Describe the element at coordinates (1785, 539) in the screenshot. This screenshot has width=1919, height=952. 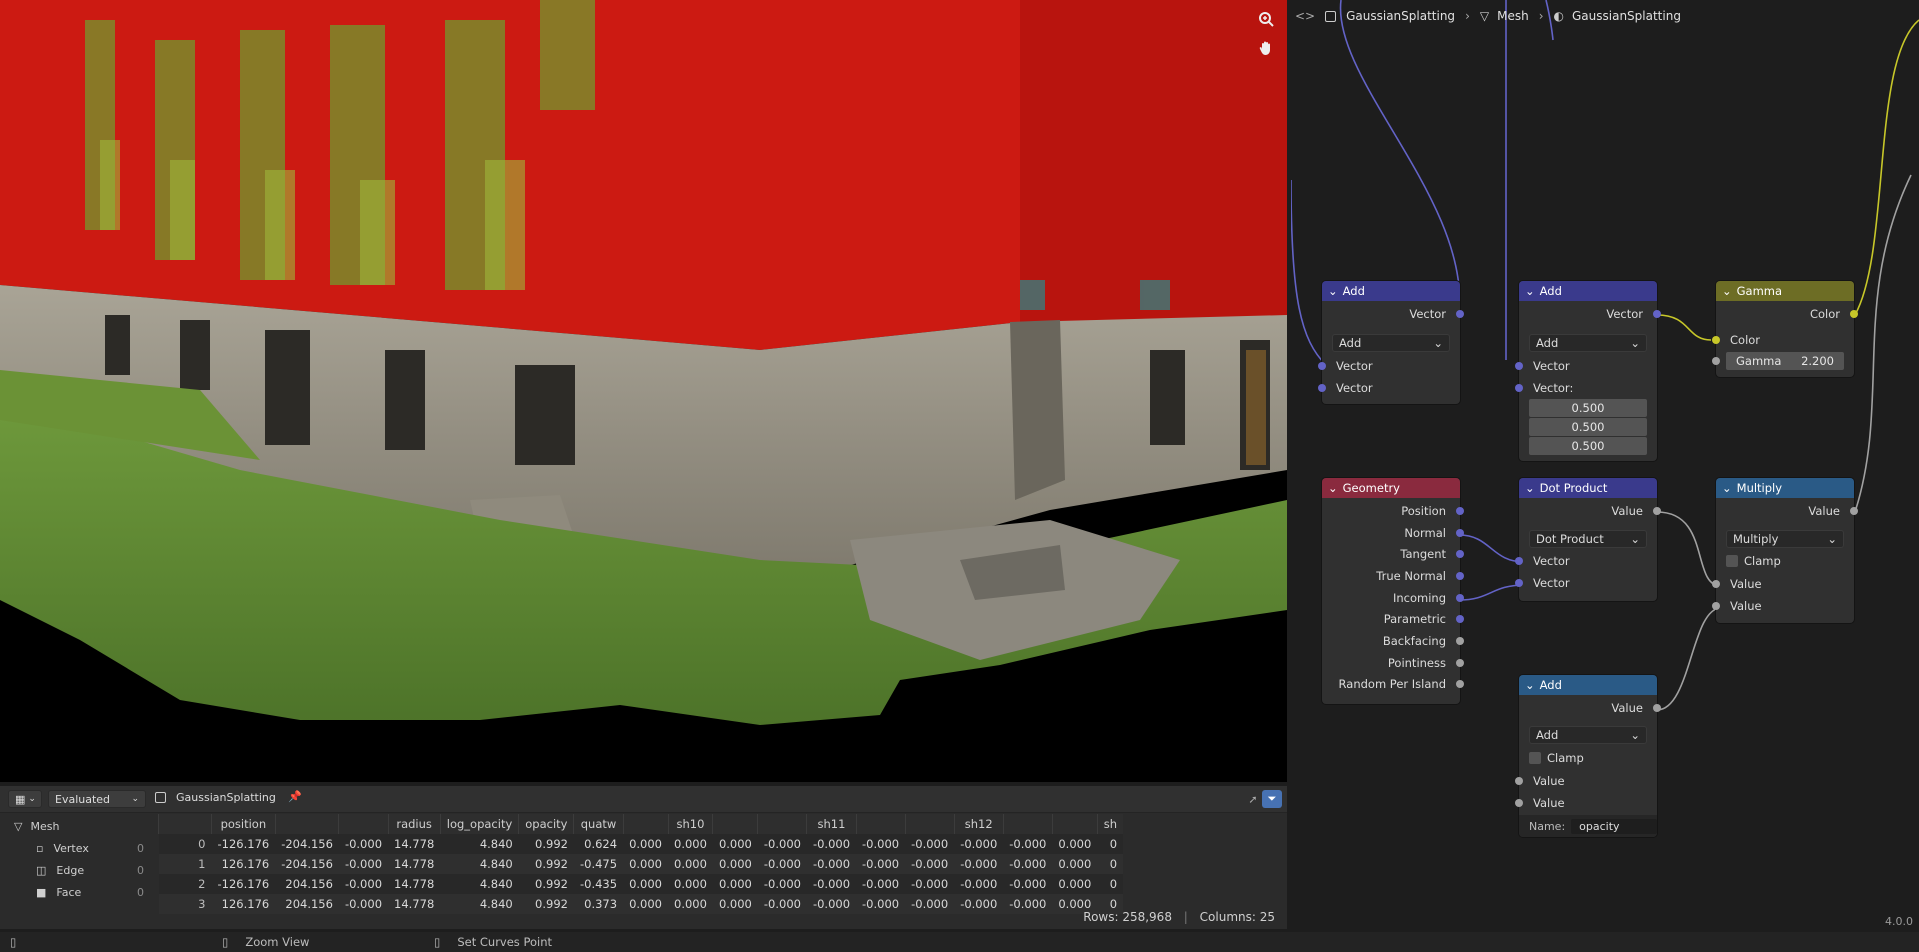
I see `operation-dropdown: Multiply ⌄` at that location.